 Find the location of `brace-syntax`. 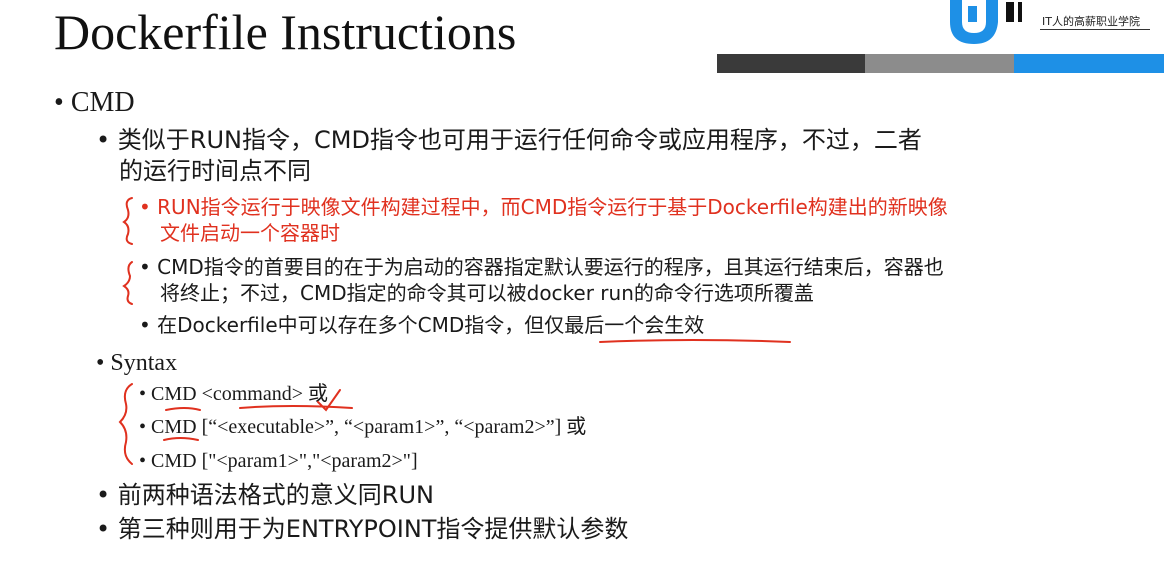

brace-syntax is located at coordinates (125, 424).